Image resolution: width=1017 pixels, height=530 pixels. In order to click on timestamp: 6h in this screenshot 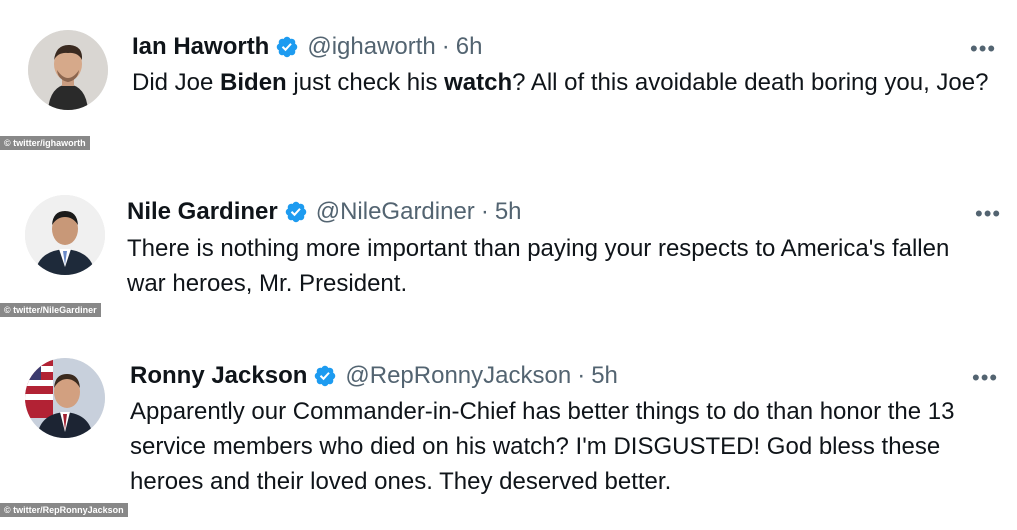, I will do `click(469, 47)`.